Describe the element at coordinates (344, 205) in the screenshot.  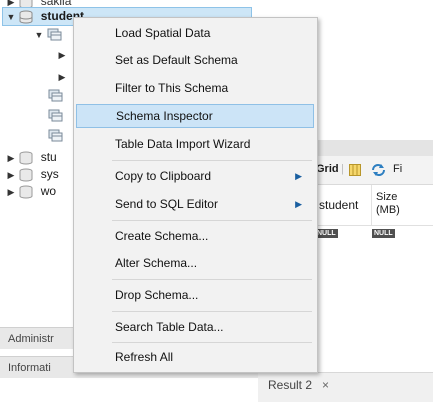
I see `column-header-student: student` at that location.